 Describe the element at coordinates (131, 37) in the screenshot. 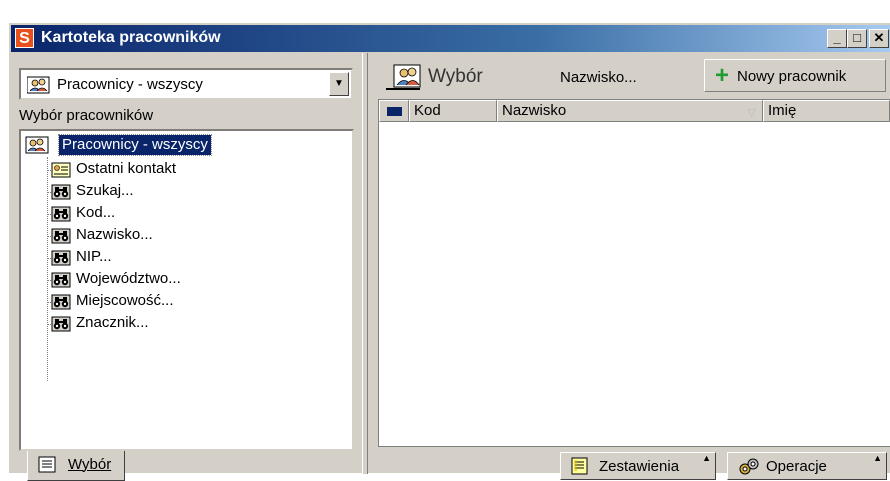

I see `window-title: Kartoteka pracowników` at that location.